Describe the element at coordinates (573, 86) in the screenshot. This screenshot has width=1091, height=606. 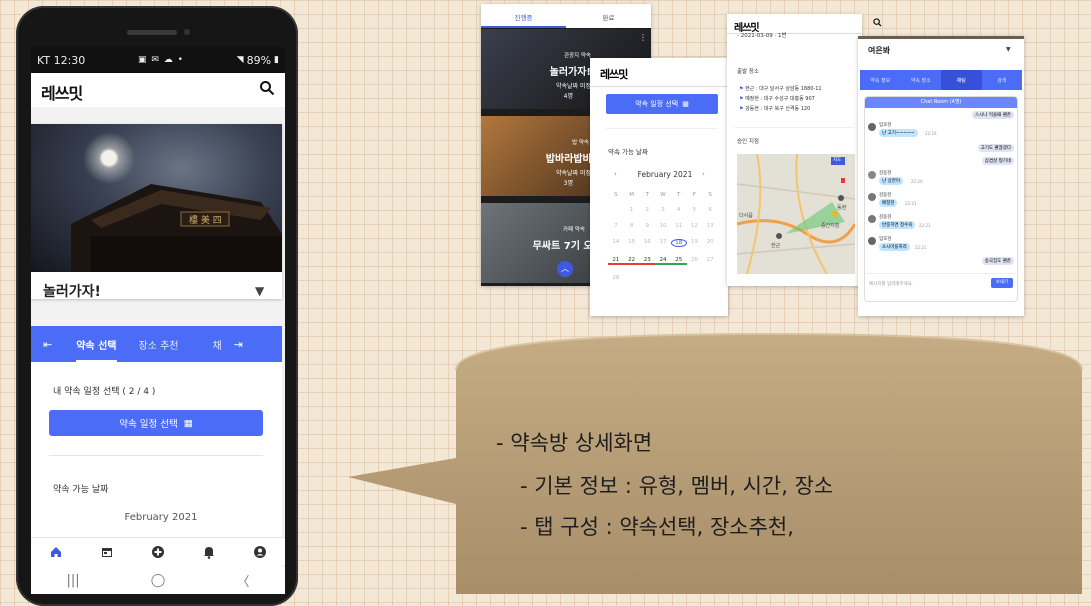
I see `room-date: 약속날짜 미정` at that location.